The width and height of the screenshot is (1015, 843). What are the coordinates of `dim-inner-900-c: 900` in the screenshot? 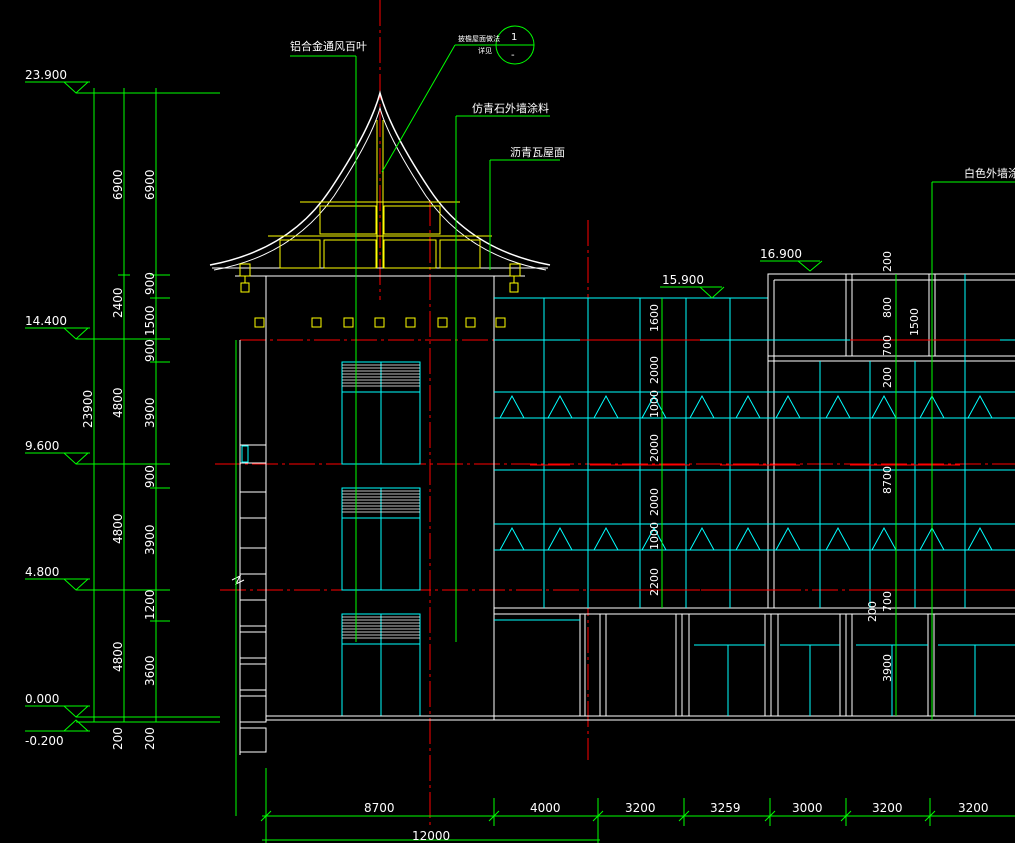 It's located at (150, 476).